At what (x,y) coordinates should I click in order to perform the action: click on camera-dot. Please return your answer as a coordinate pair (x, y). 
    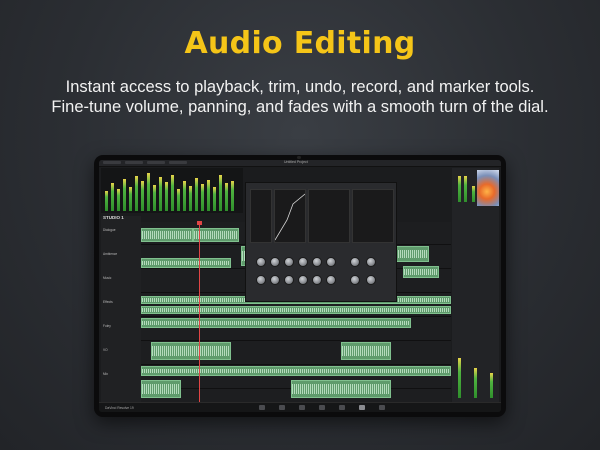
    Looking at the image, I should click on (299, 157).